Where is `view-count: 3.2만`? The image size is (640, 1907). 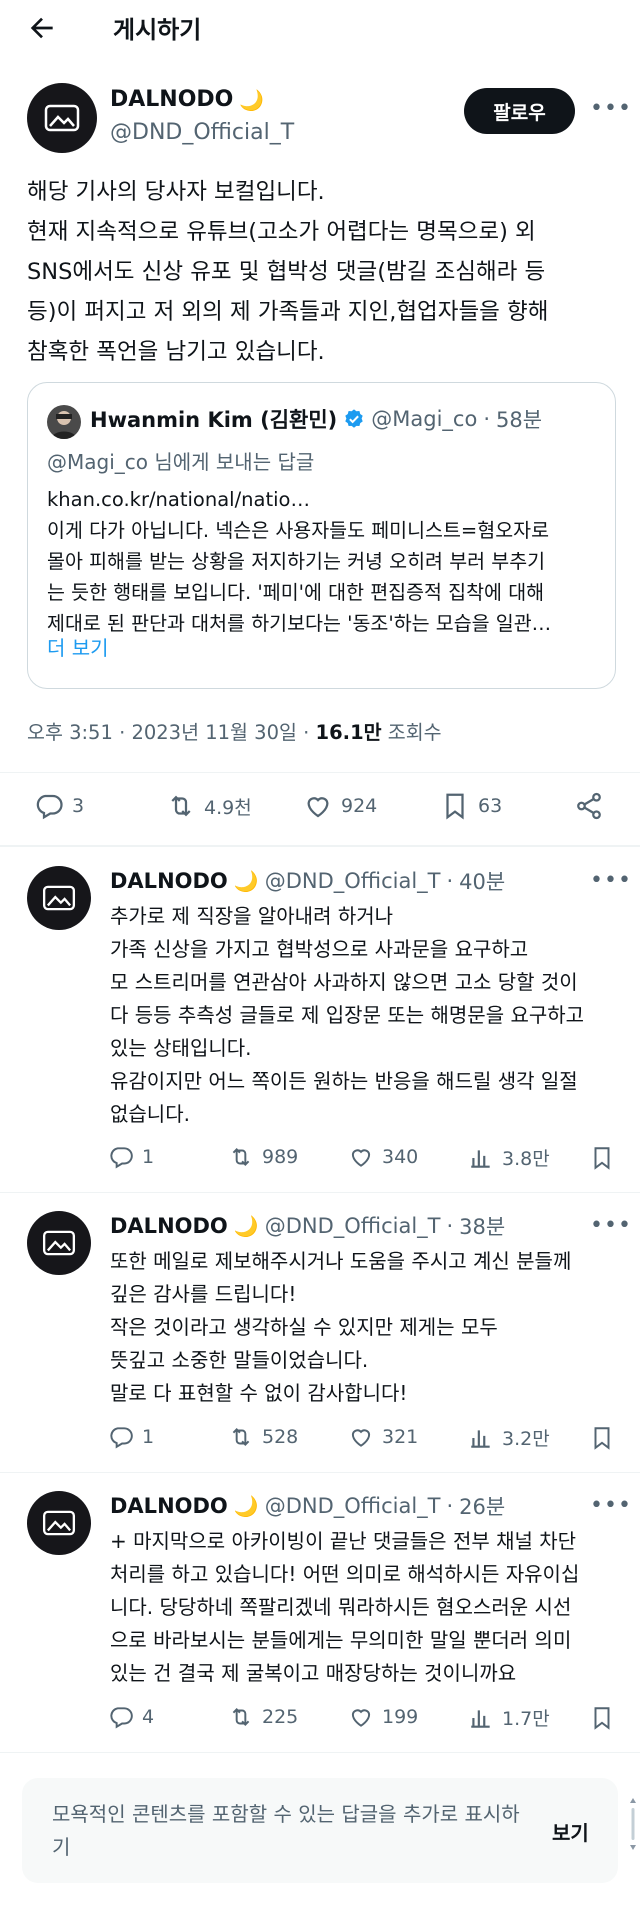
view-count: 3.2만 is located at coordinates (526, 1439).